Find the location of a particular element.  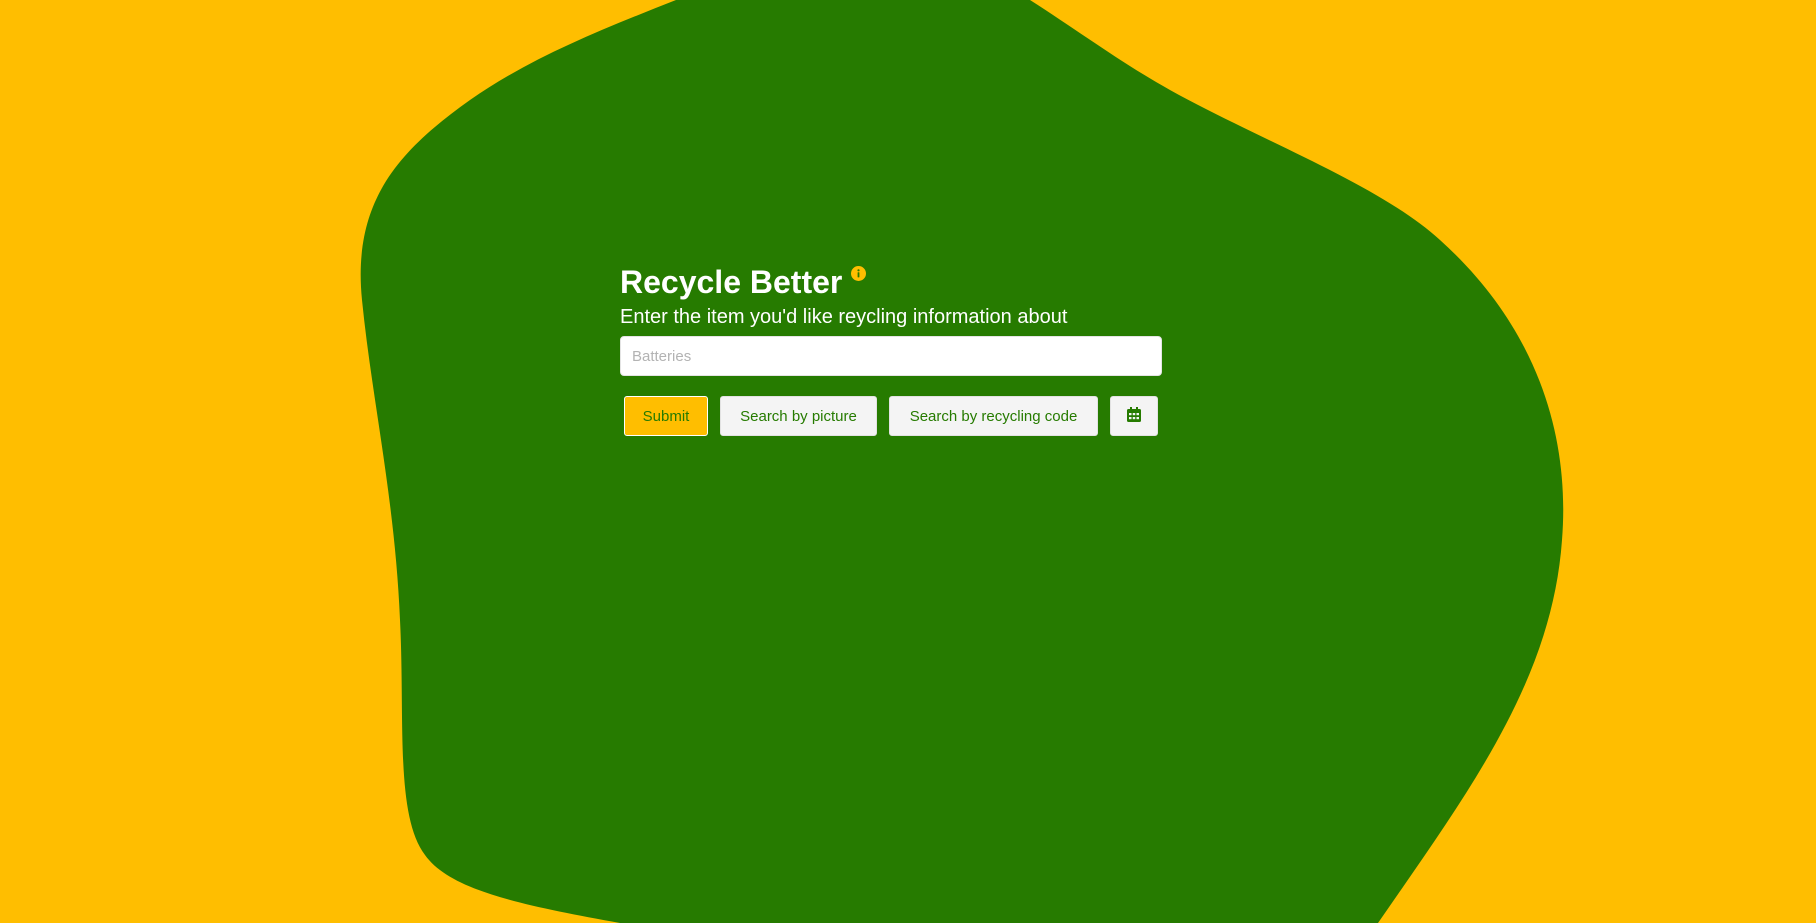

calendar-button is located at coordinates (1134, 416).